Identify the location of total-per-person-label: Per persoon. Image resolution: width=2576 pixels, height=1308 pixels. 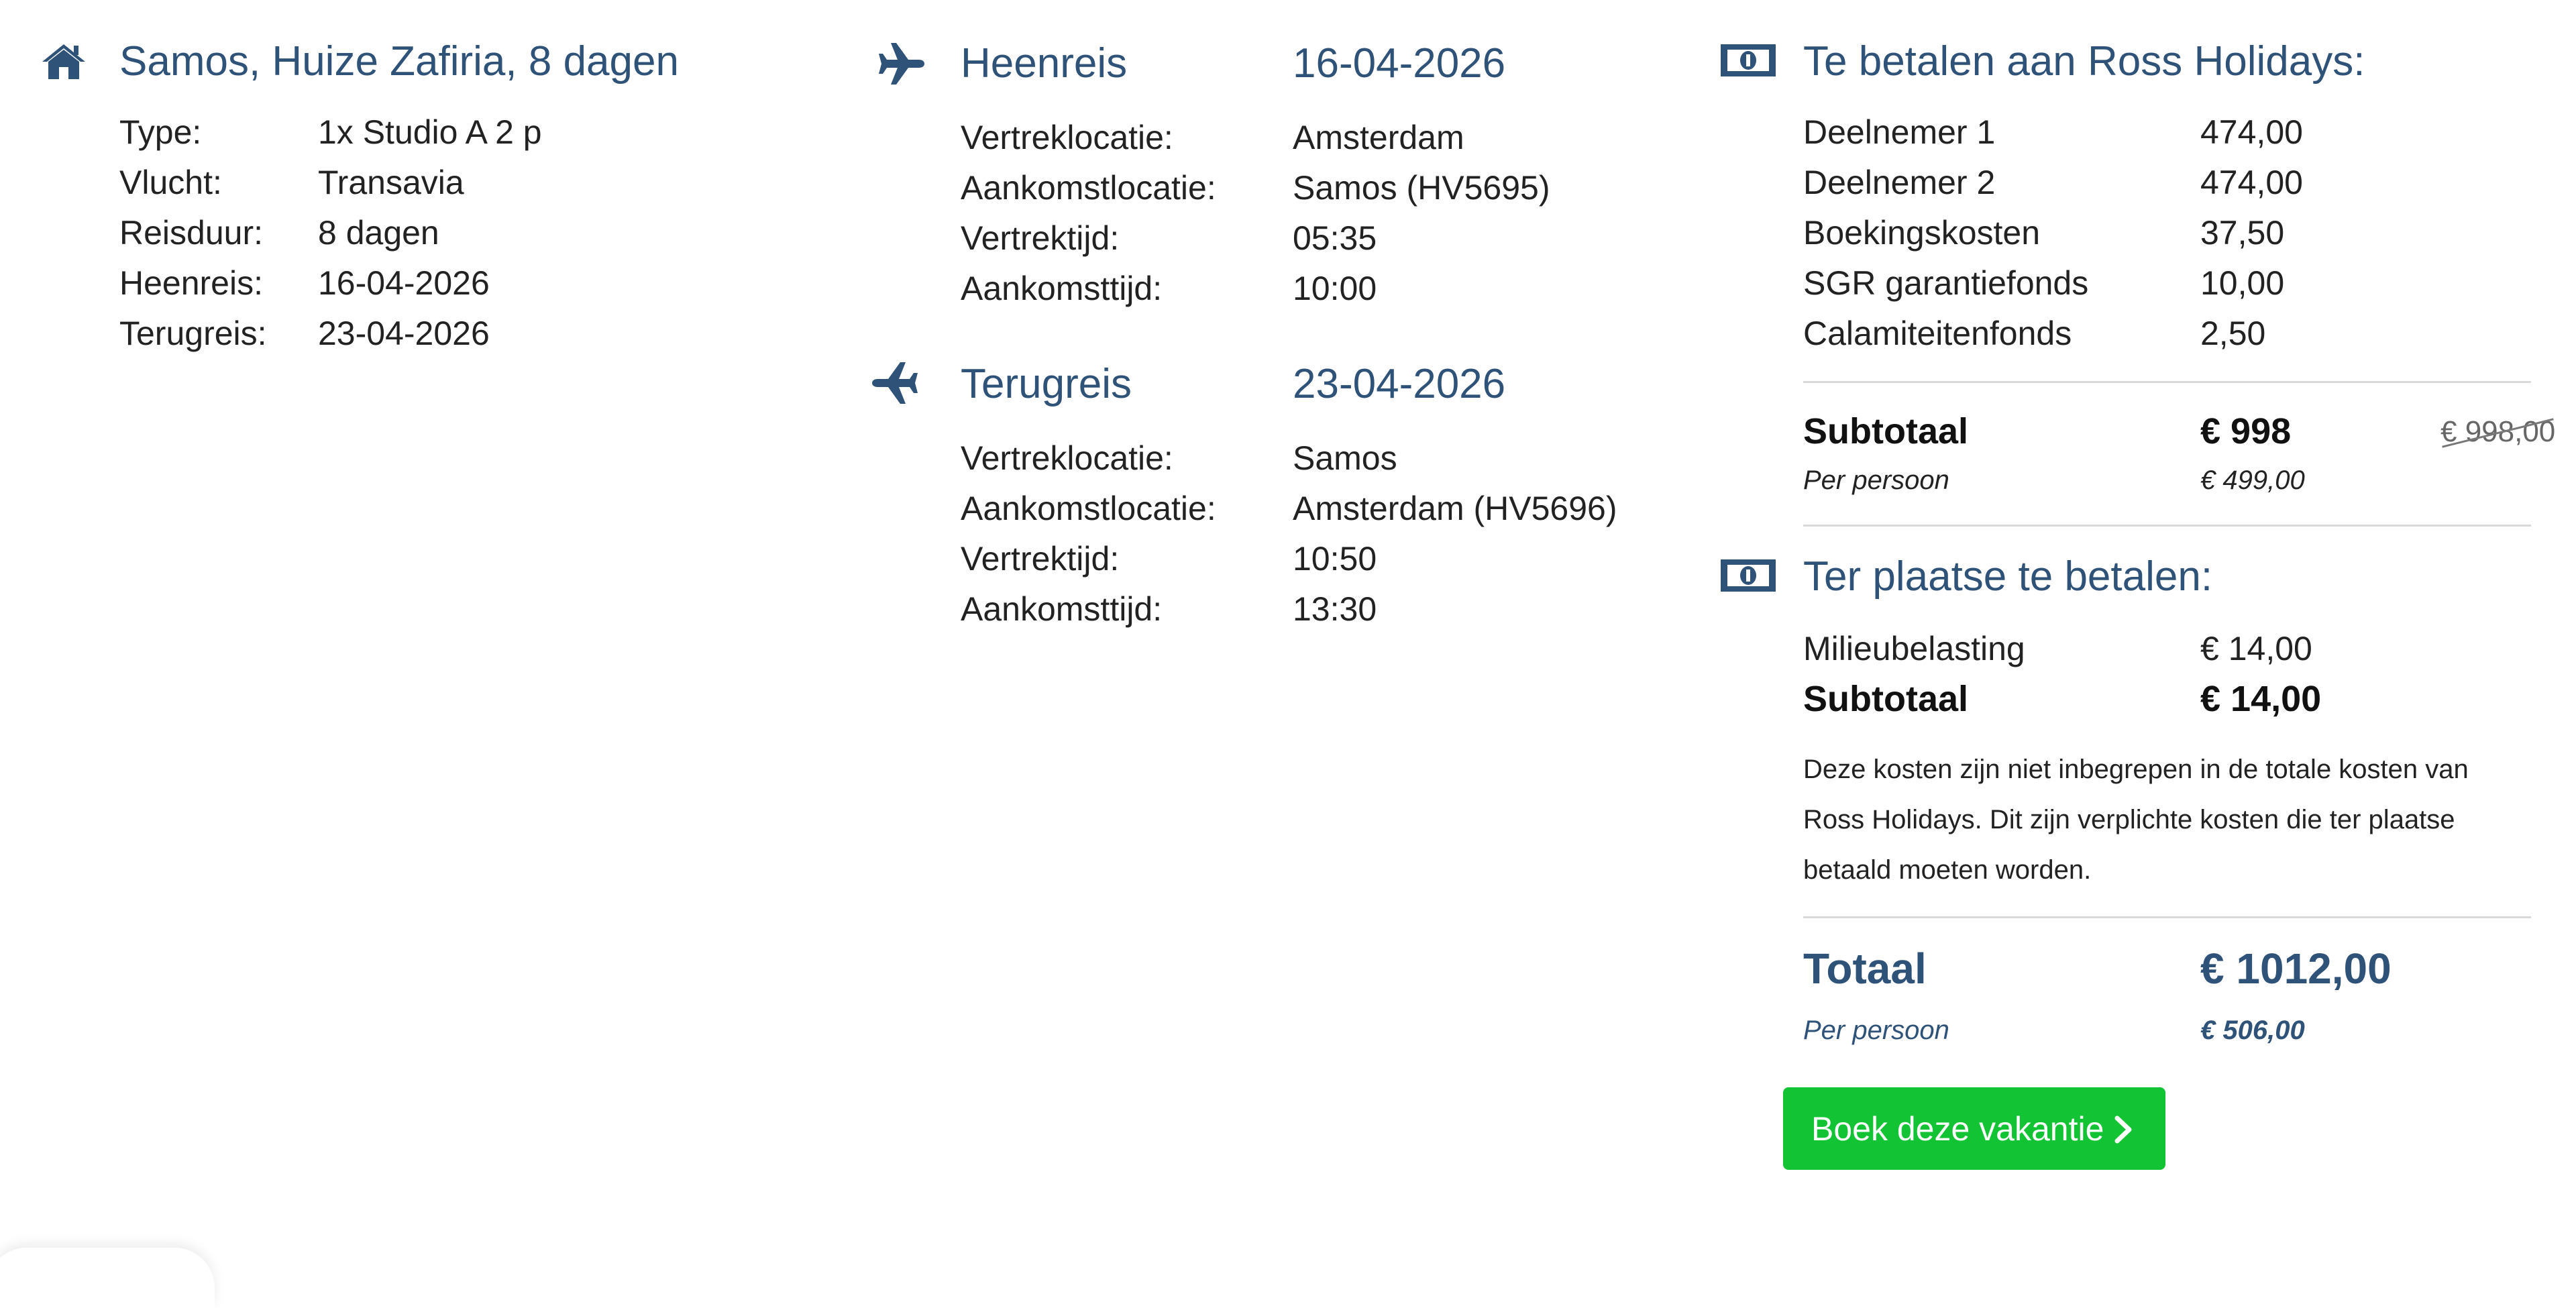
(1876, 1030).